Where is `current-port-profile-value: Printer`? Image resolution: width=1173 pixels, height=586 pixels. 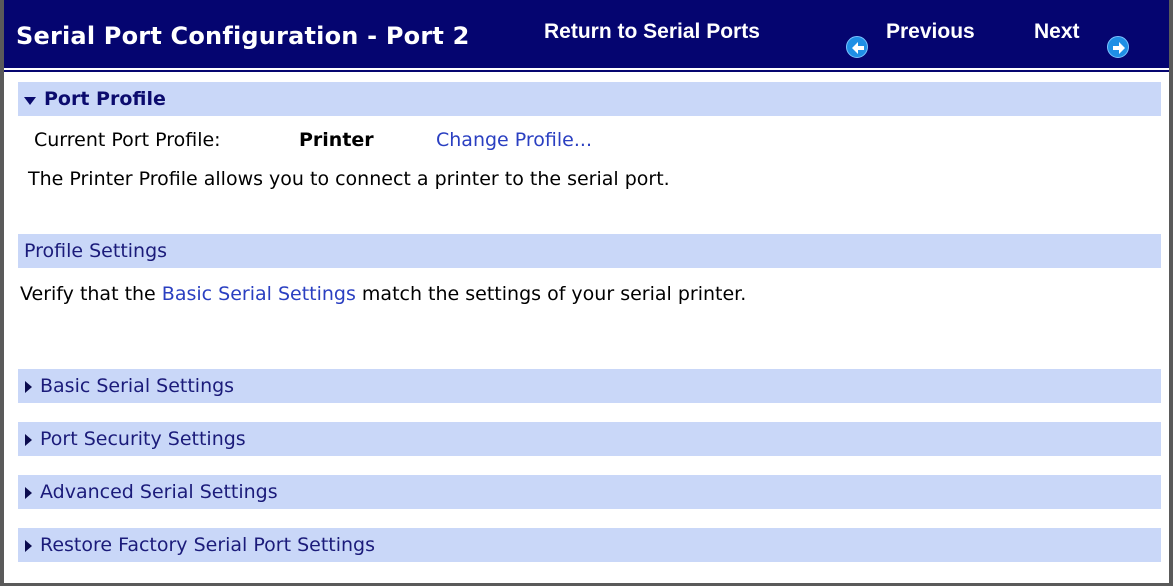
current-port-profile-value: Printer is located at coordinates (336, 140).